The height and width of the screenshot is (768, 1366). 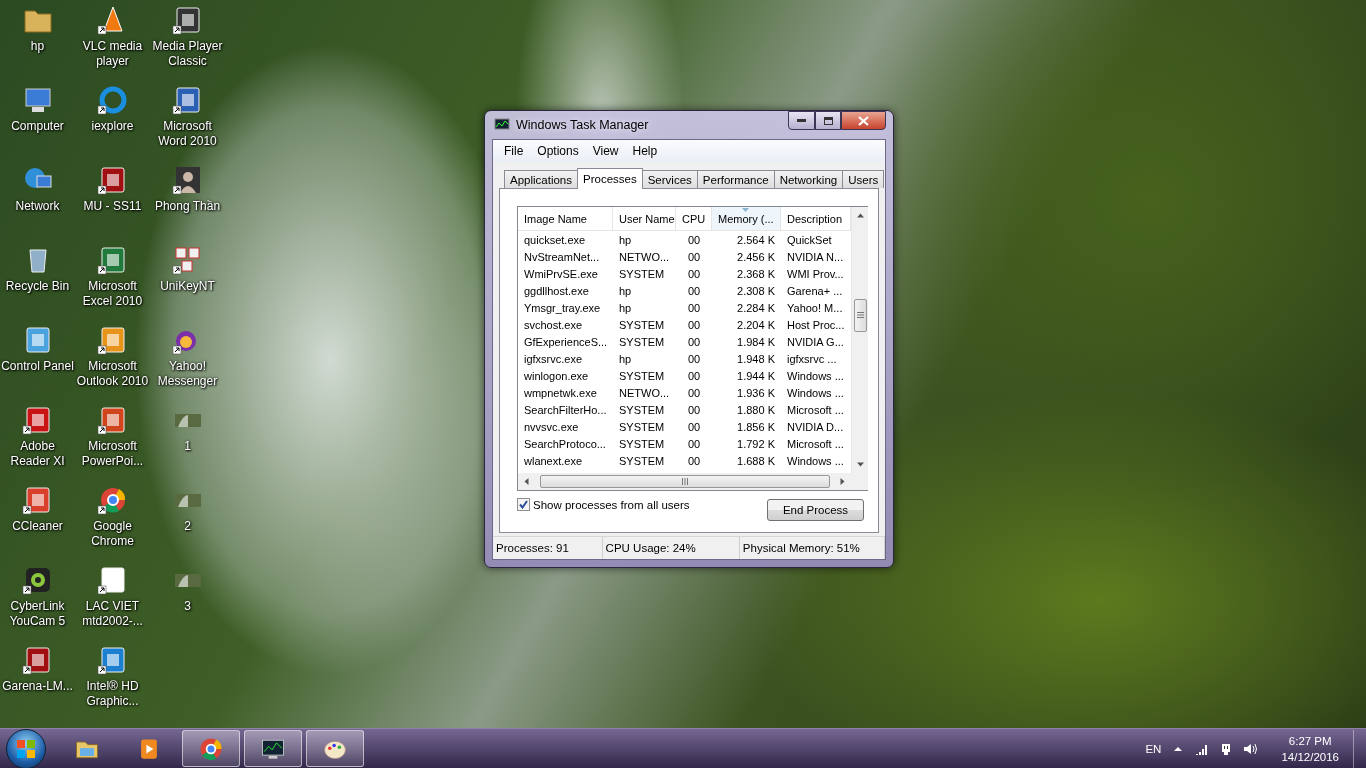 I want to click on column-header: Image Name, so click(x=565, y=219).